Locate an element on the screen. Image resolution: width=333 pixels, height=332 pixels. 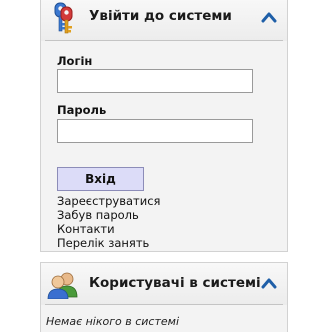
register-link: Зареєструватися is located at coordinates (108, 201).